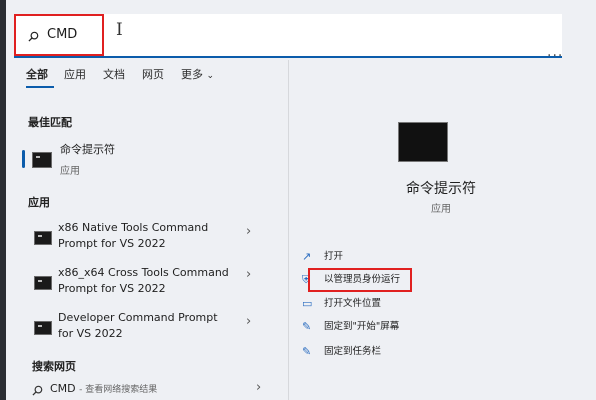 The width and height of the screenshot is (596, 400). What do you see at coordinates (360, 280) in the screenshot?
I see `run-as-admin-highlight-box` at bounding box center [360, 280].